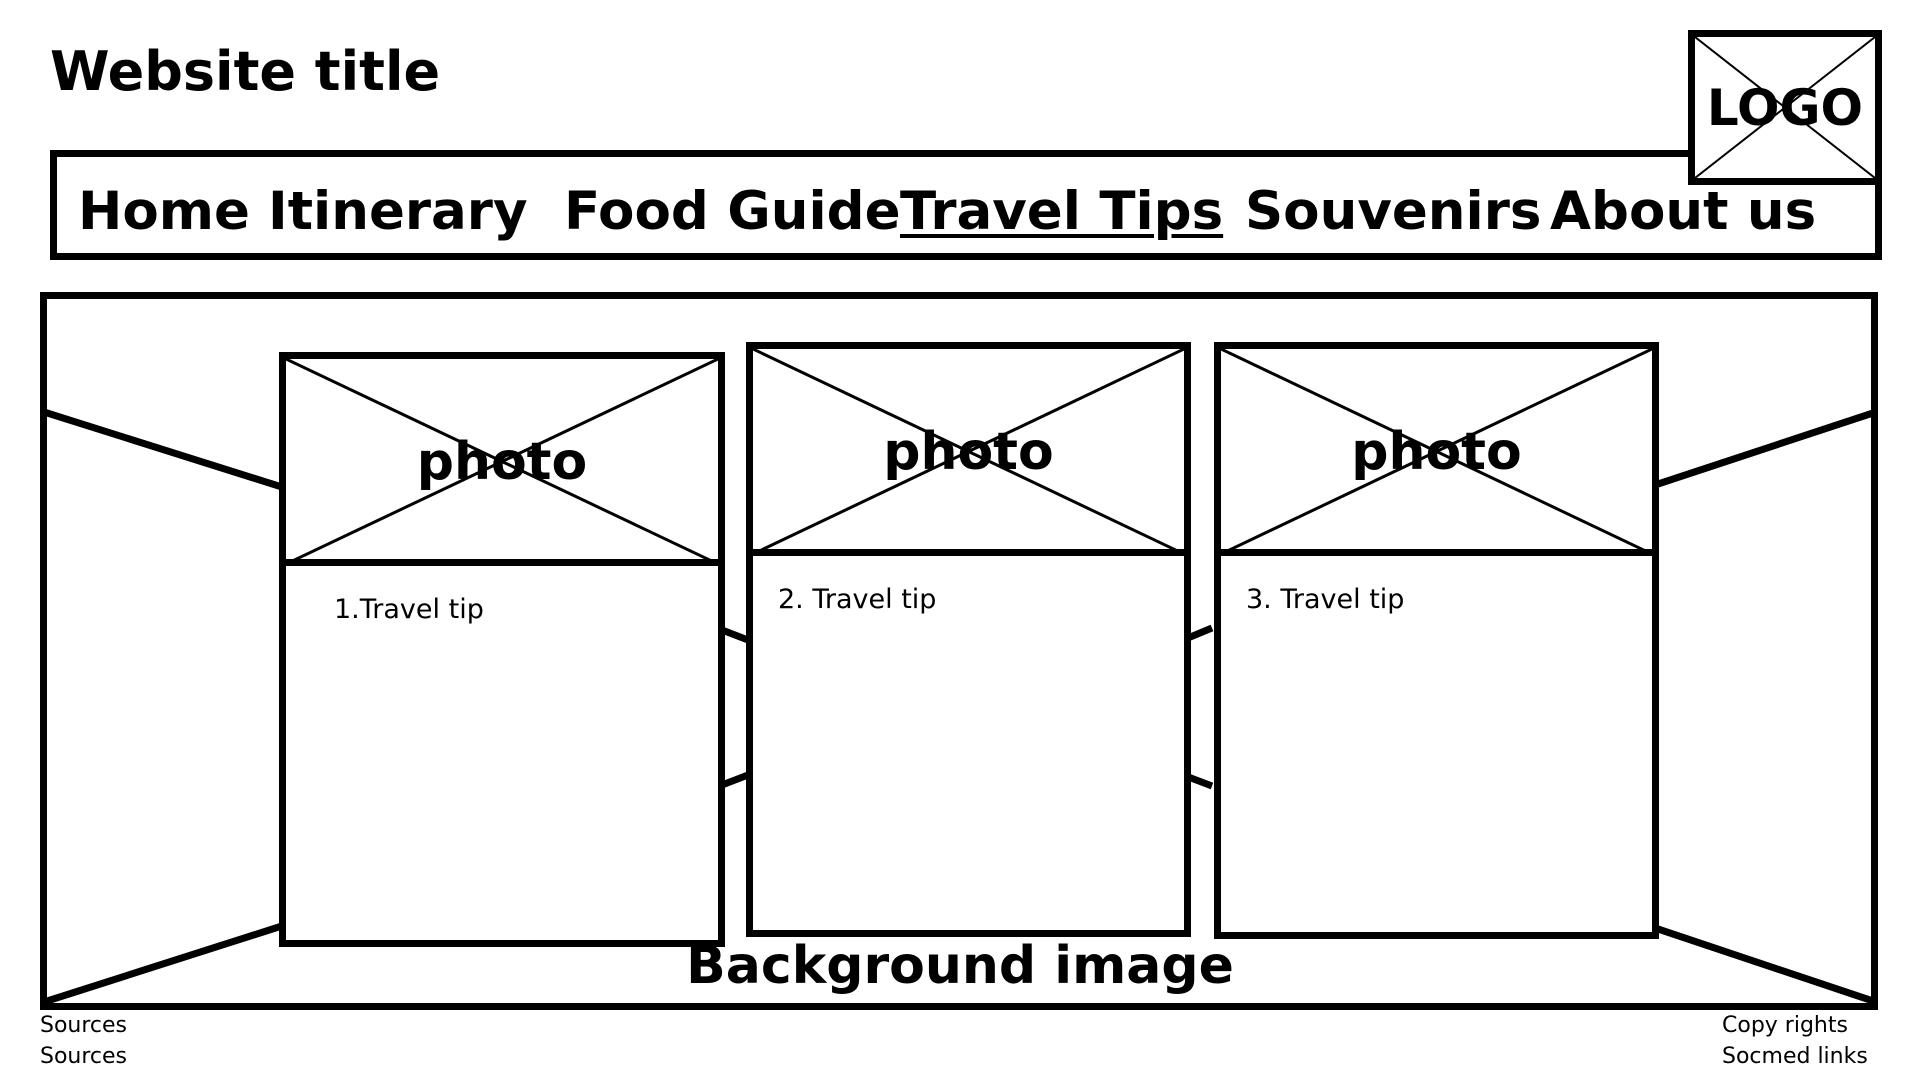  I want to click on nav-item-about-us: About us, so click(1683, 212).